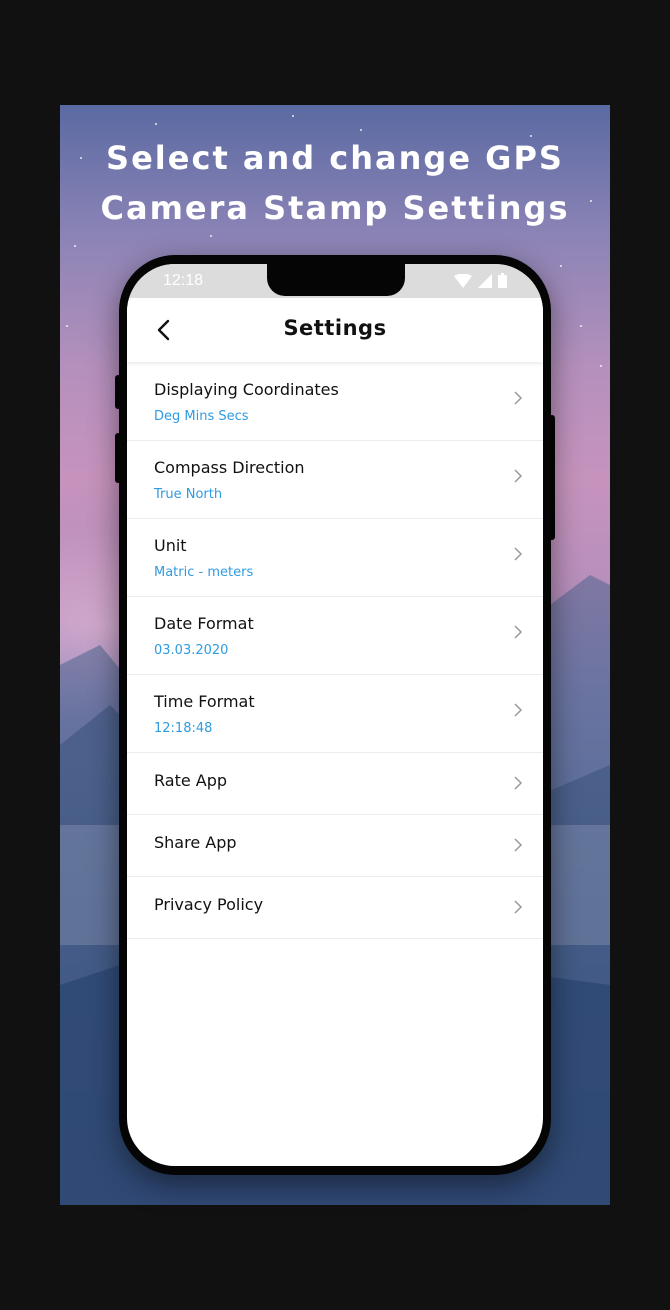 This screenshot has width=670, height=1310. I want to click on camera-notch, so click(336, 280).